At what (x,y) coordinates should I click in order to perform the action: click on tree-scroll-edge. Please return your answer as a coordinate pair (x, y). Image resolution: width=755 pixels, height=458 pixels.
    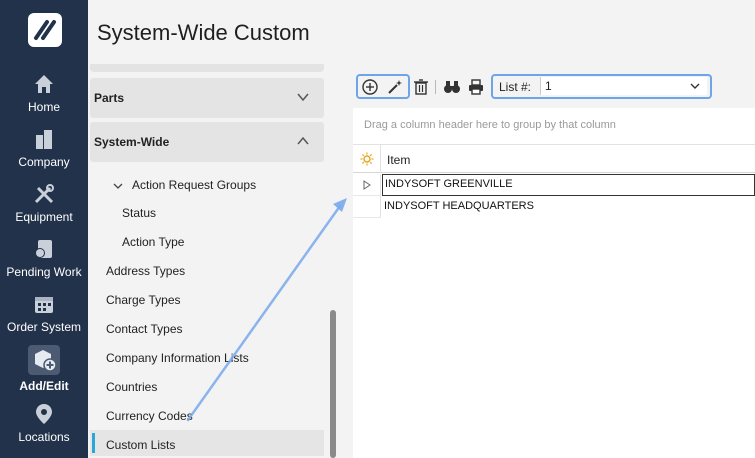
    Looking at the image, I should click on (207, 68).